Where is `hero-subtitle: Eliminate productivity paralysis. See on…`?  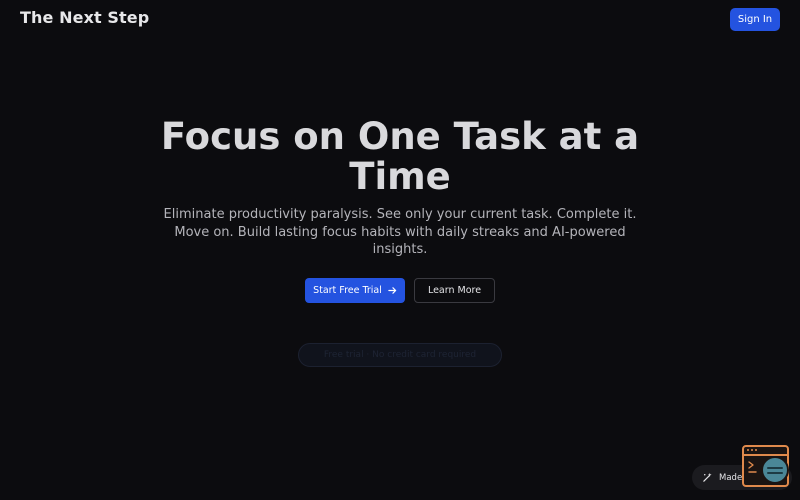 hero-subtitle: Eliminate productivity paralysis. See on… is located at coordinates (400, 232).